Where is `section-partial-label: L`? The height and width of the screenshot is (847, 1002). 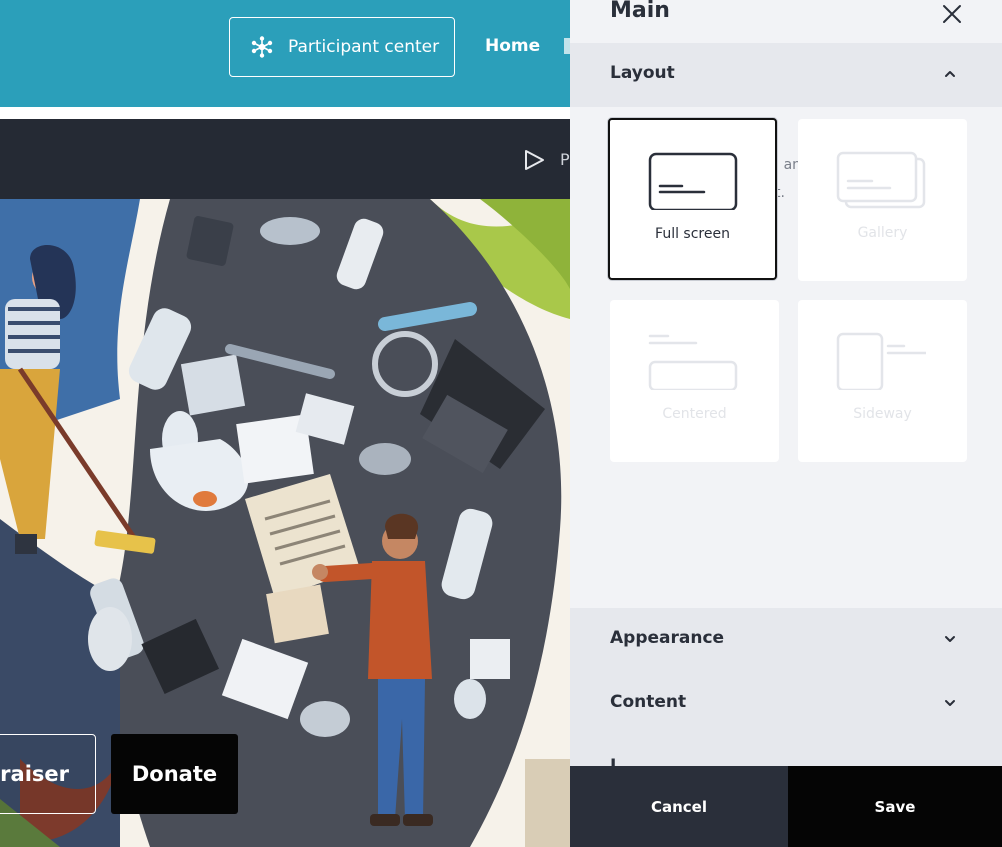
section-partial-label: L is located at coordinates (615, 761).